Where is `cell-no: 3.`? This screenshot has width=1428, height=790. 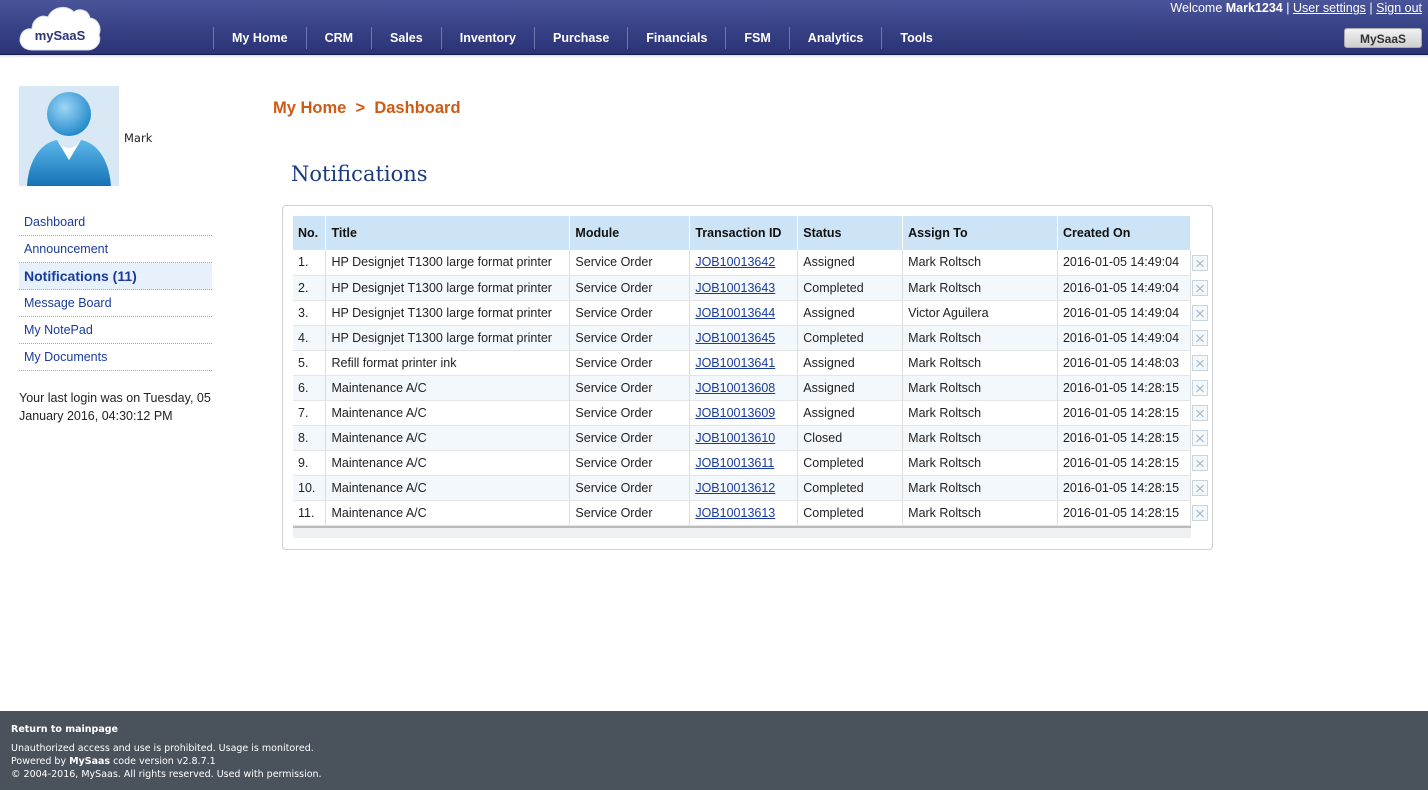 cell-no: 3. is located at coordinates (310, 313).